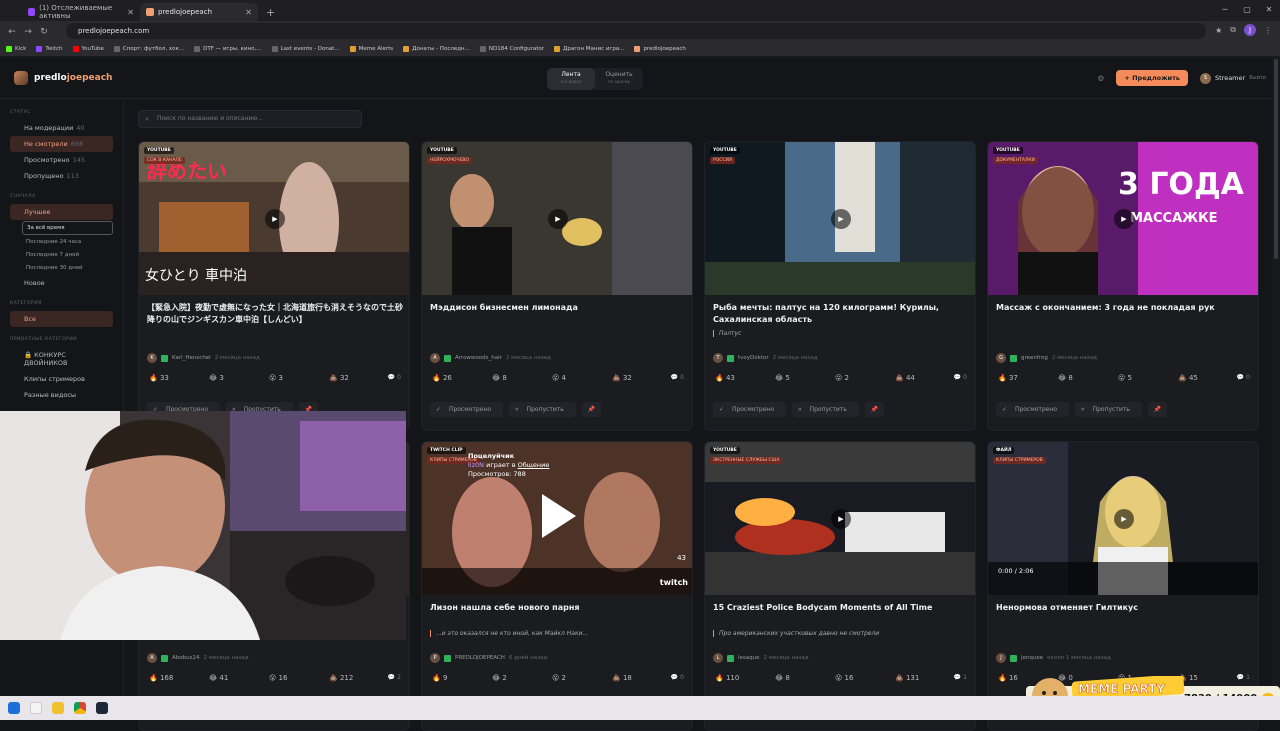 This screenshot has width=1280, height=731. What do you see at coordinates (248, 12) in the screenshot?
I see `close-icon: ✕` at bounding box center [248, 12].